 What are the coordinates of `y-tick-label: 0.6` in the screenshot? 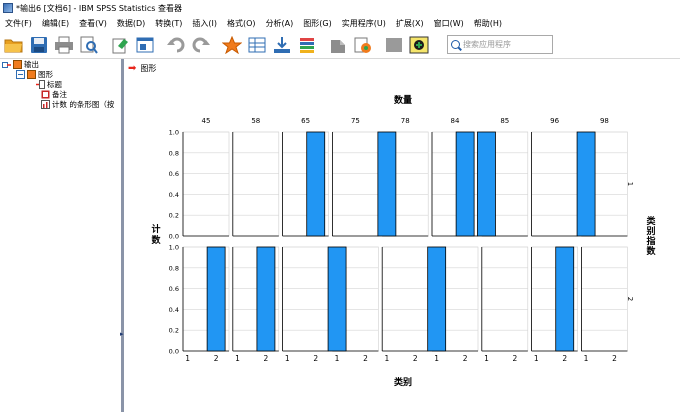 It's located at (174, 289).